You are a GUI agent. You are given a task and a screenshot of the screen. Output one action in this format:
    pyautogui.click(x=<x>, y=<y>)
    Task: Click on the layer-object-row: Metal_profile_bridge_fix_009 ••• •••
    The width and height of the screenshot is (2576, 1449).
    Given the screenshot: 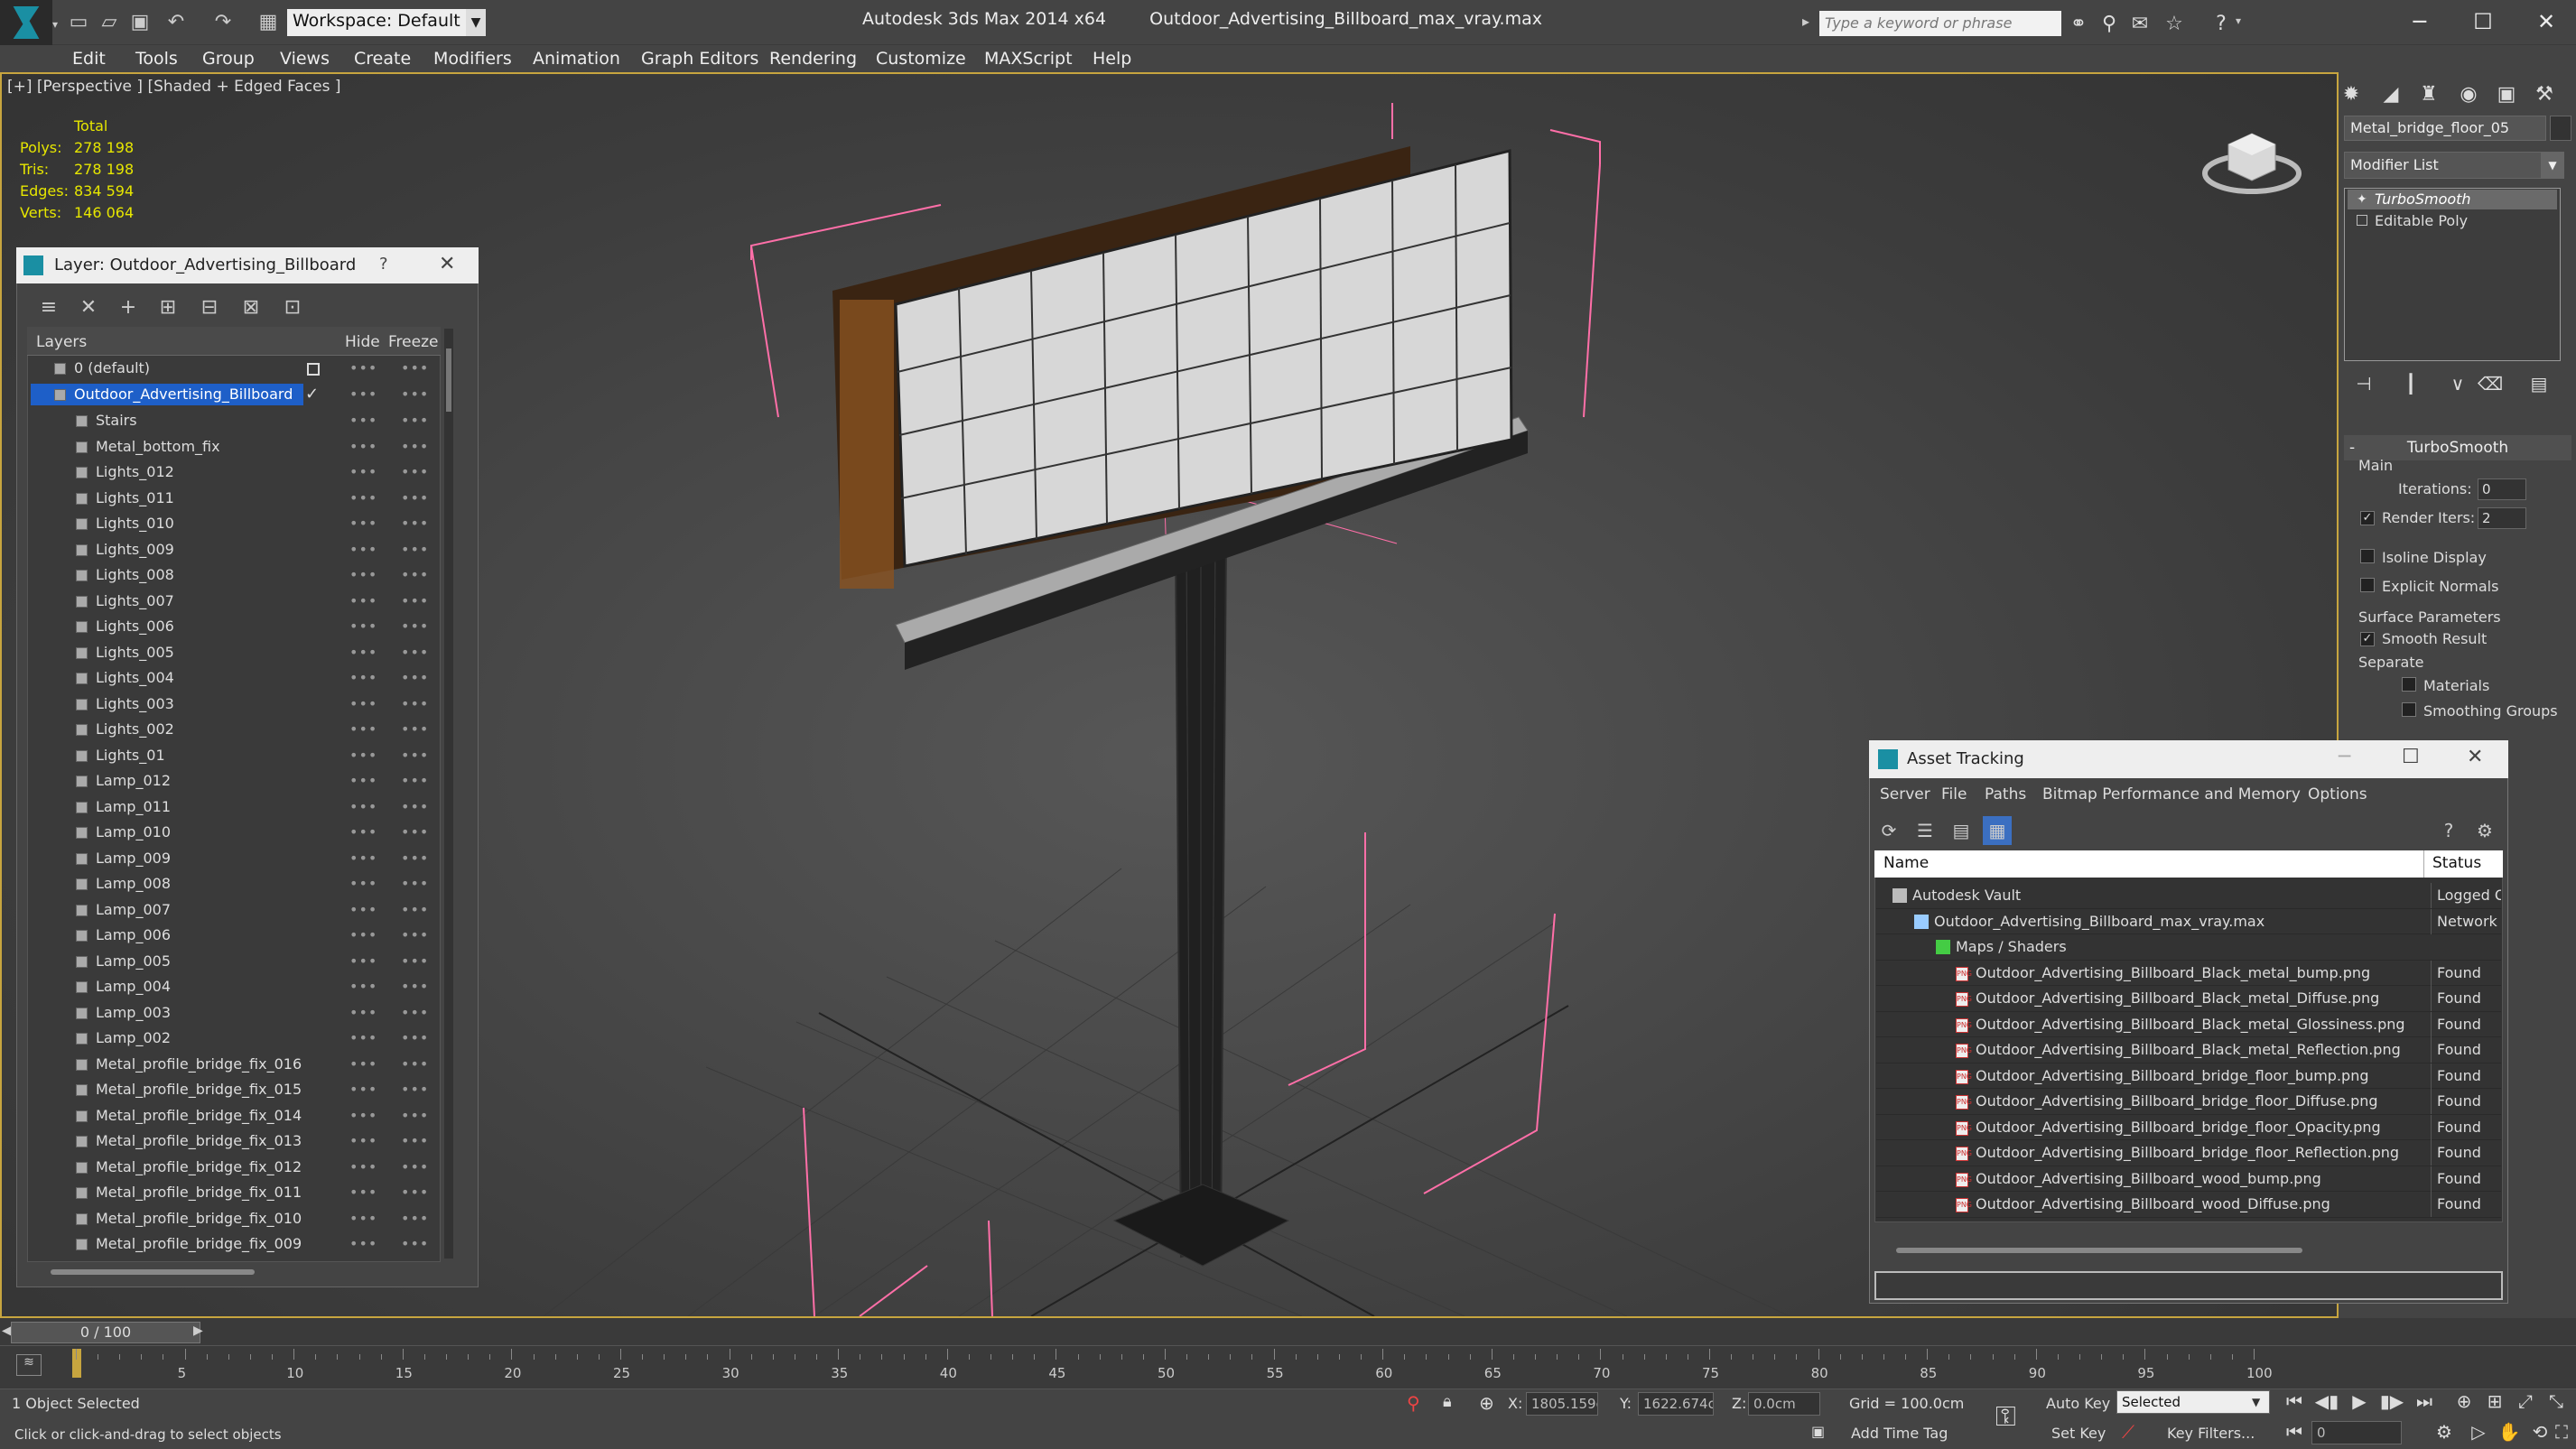 What is the action you would take?
    pyautogui.click(x=228, y=1244)
    